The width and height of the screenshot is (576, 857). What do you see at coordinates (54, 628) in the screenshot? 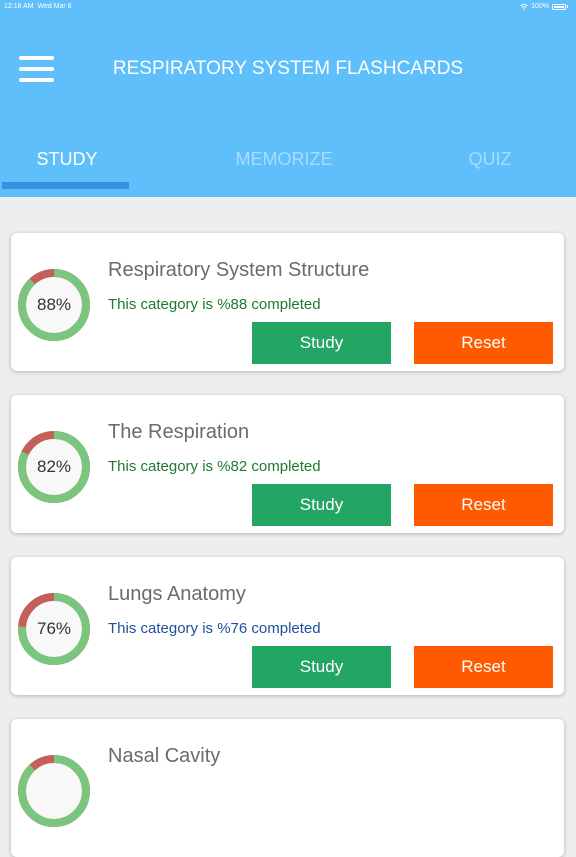
I see `progress-percent: 76%` at bounding box center [54, 628].